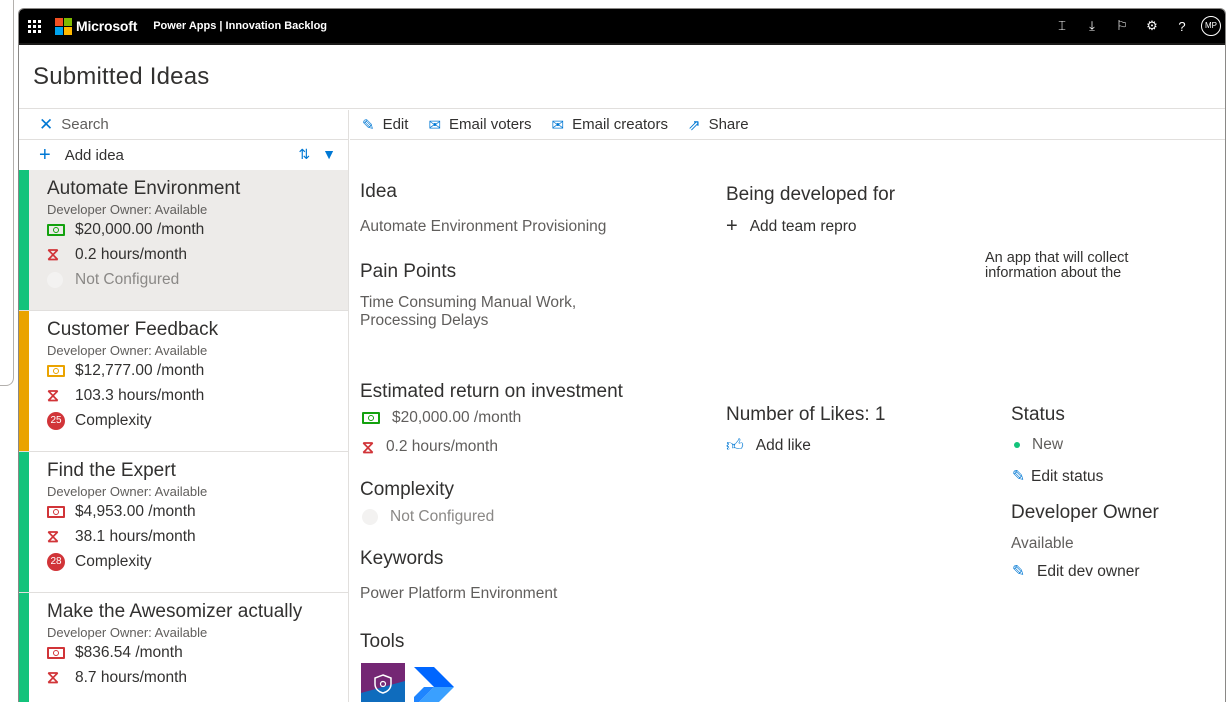 The image size is (1230, 702). I want to click on settings-icon: ⚙, so click(1152, 26).